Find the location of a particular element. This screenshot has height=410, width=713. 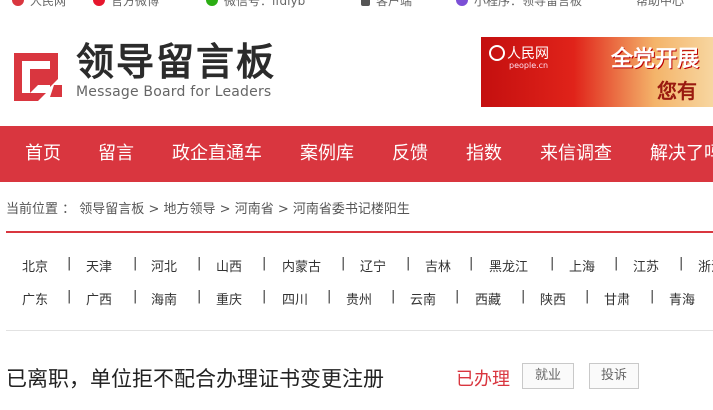

region-link: 贵州 is located at coordinates (359, 298).